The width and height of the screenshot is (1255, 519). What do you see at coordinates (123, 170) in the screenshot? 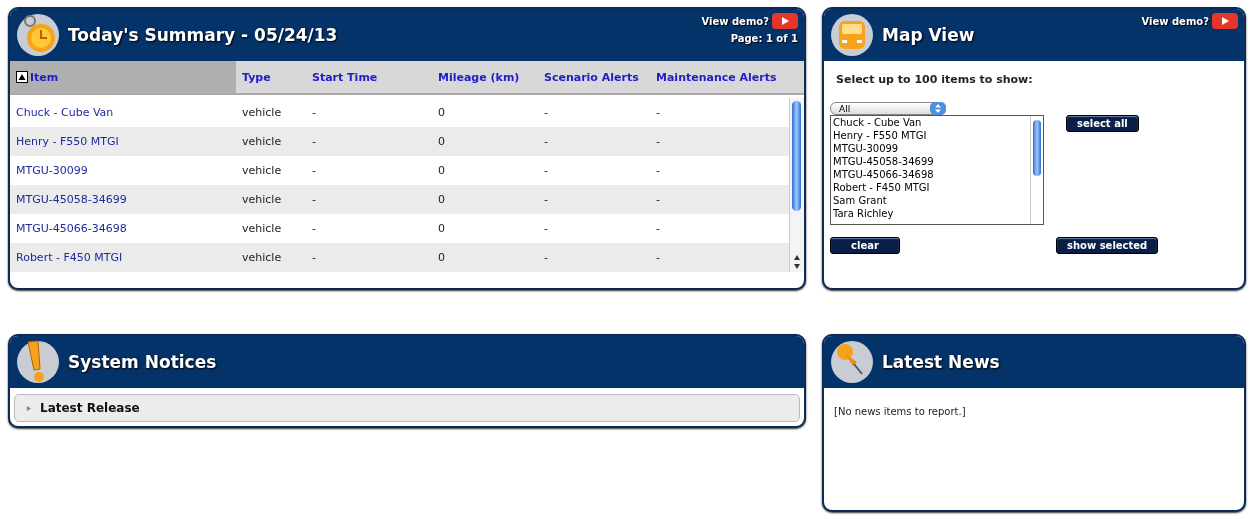
I see `item-link: MTGU-30099` at bounding box center [123, 170].